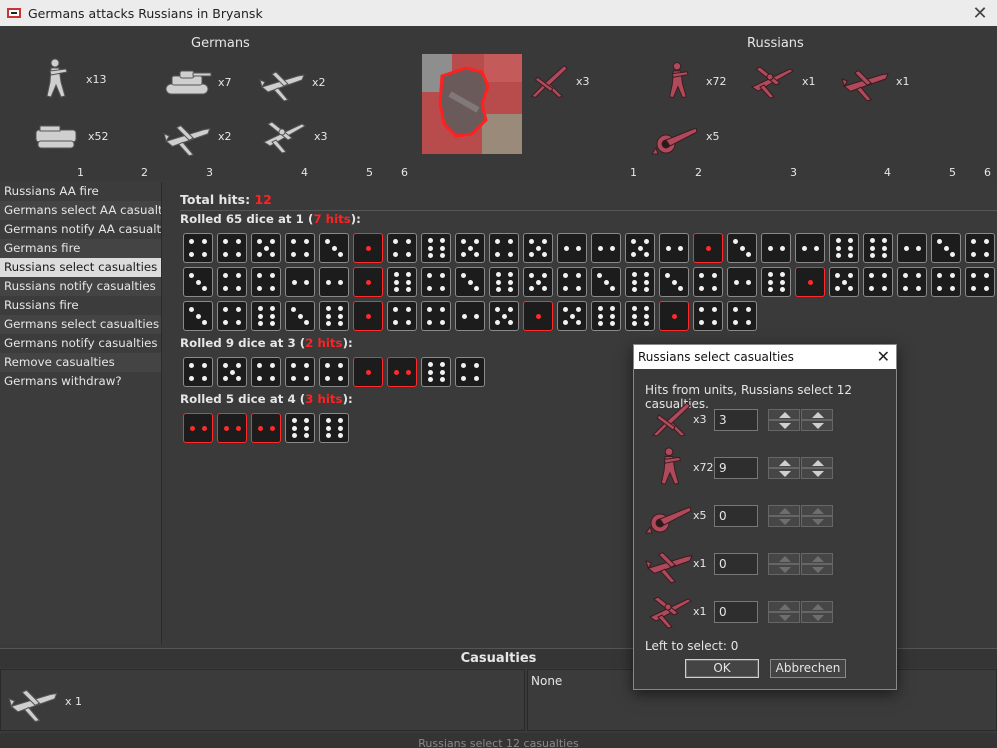 The height and width of the screenshot is (748, 997). Describe the element at coordinates (736, 420) in the screenshot. I see `casualty-count-input: 3` at that location.